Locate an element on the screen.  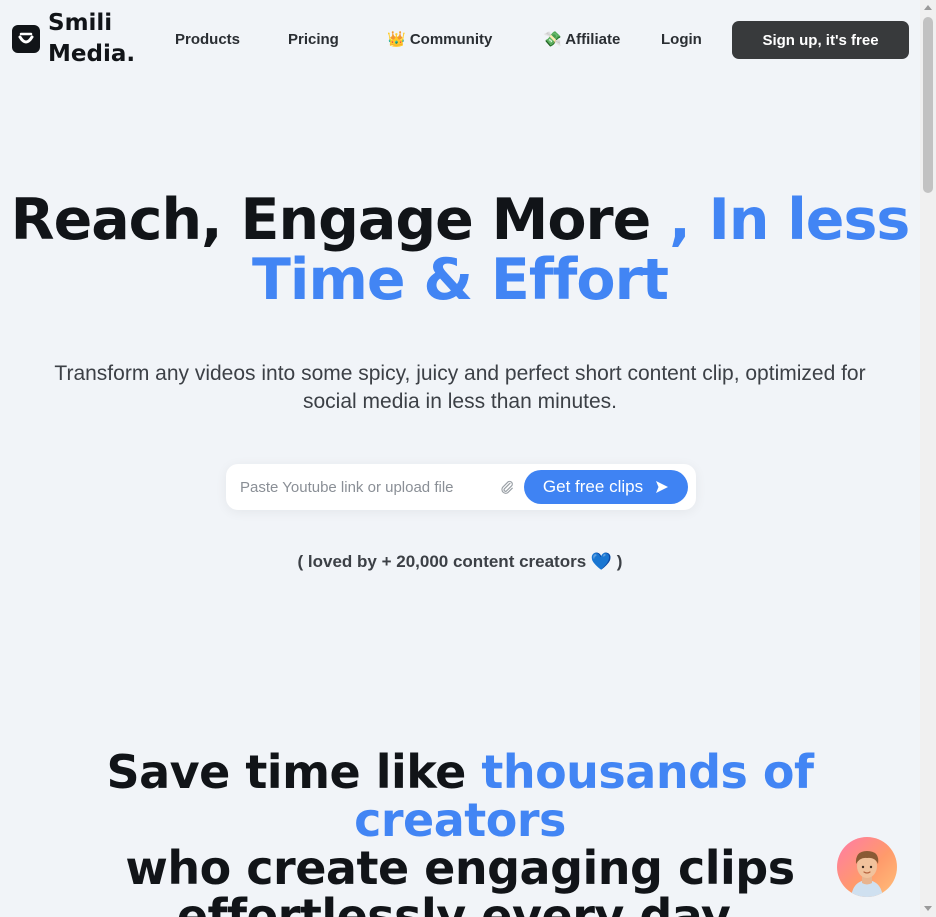
video-link-input is located at coordinates (365, 487).